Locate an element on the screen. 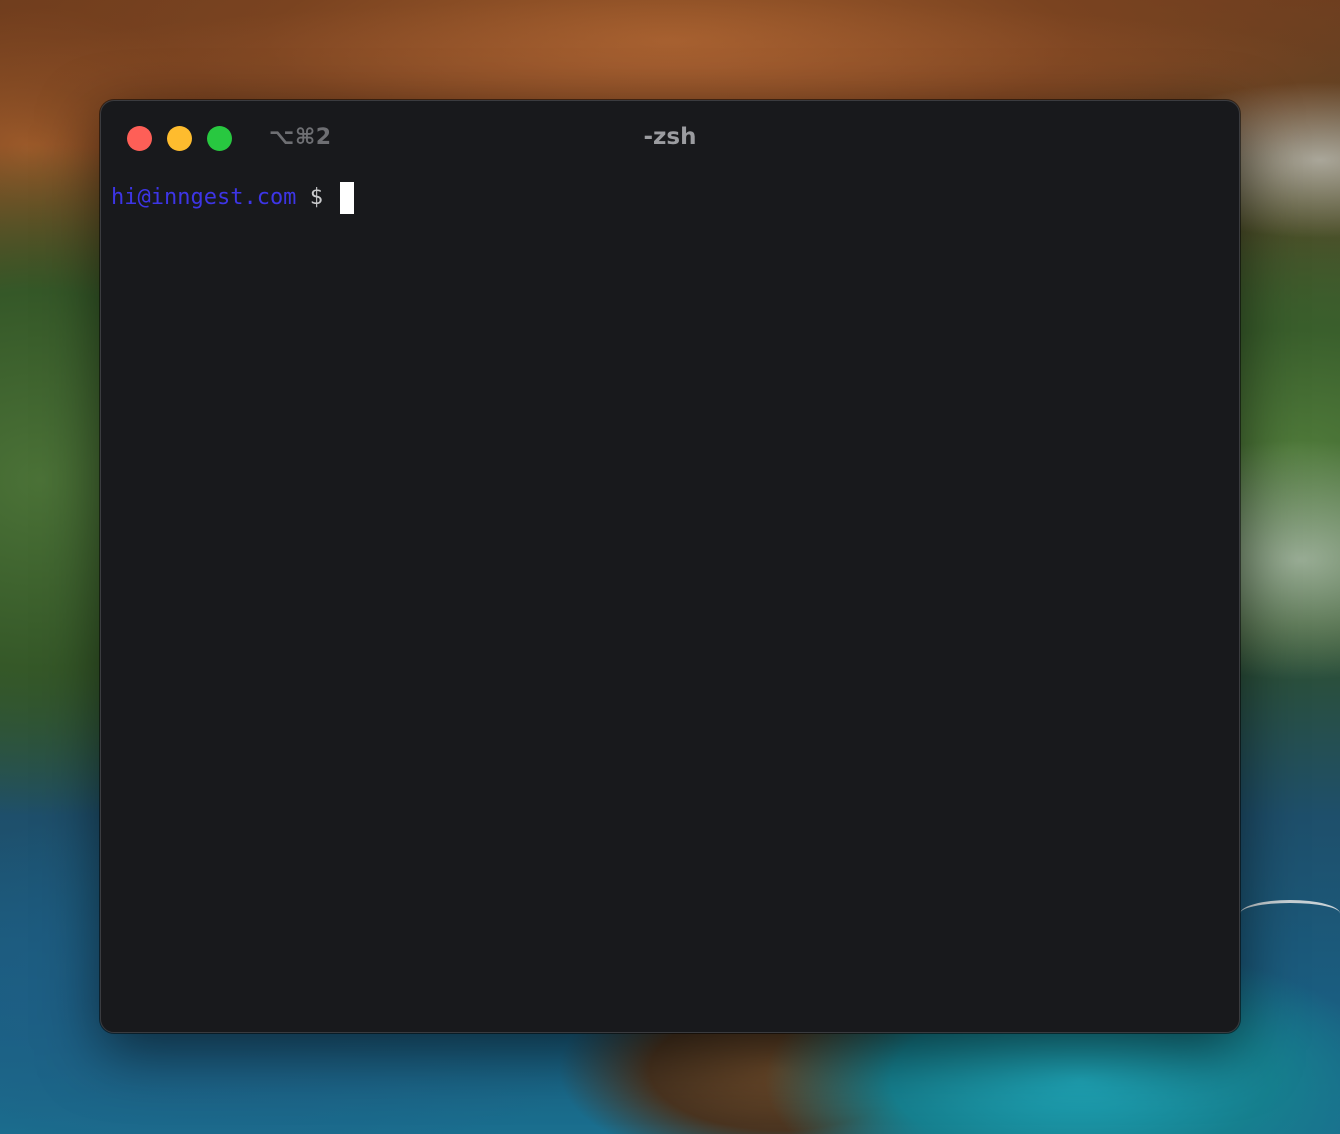 The image size is (1340, 1134). window-title: -zsh is located at coordinates (670, 137).